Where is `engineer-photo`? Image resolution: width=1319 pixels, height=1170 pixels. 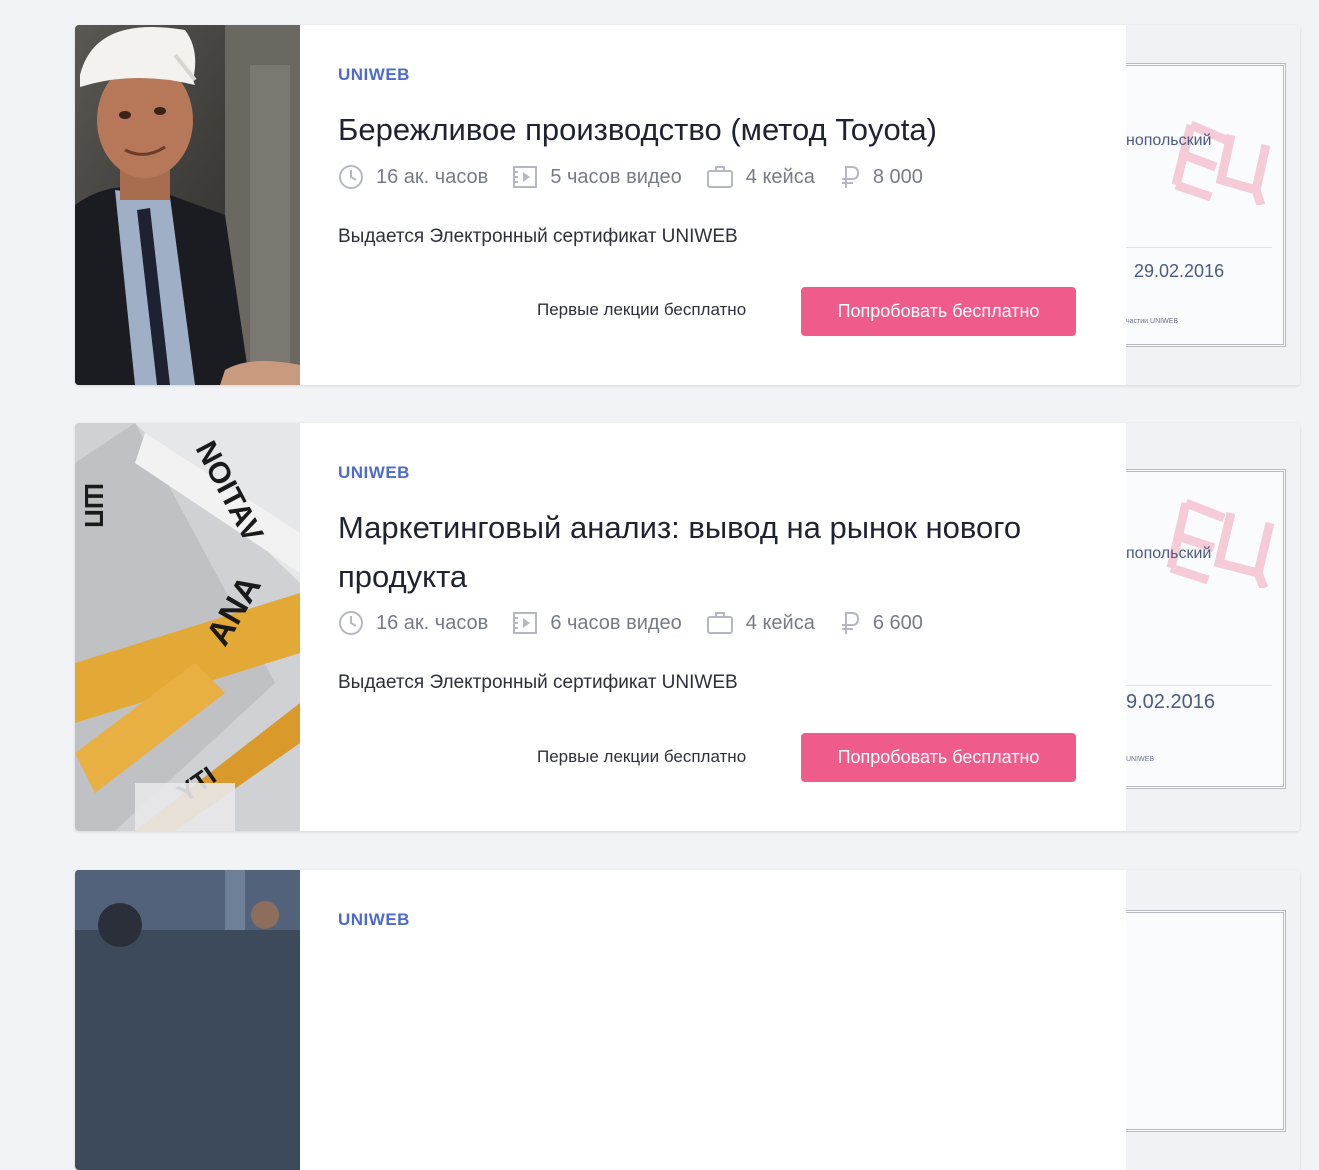
engineer-photo is located at coordinates (187, 205).